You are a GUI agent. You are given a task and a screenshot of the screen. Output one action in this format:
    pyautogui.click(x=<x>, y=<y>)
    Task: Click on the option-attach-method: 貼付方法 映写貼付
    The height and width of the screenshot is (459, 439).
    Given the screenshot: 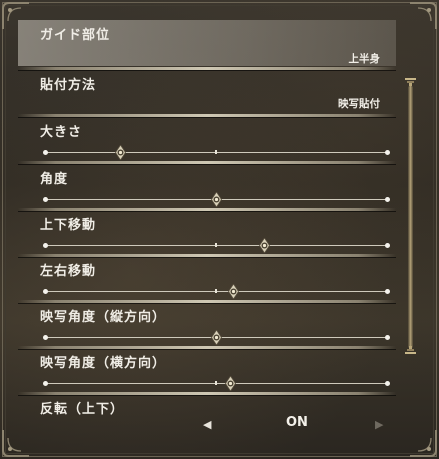 What is the action you would take?
    pyautogui.click(x=207, y=92)
    